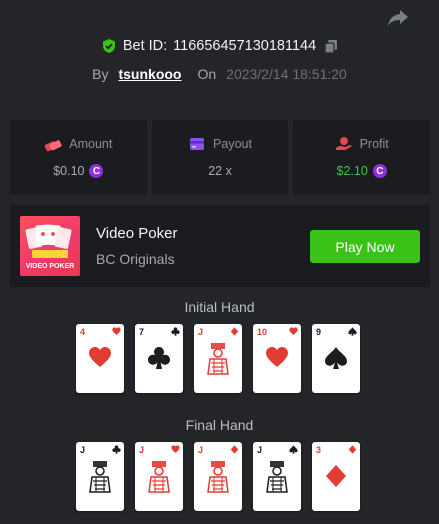 Image resolution: width=439 pixels, height=524 pixels. Describe the element at coordinates (219, 307) in the screenshot. I see `initial-hand-label: Initial Hand` at that location.